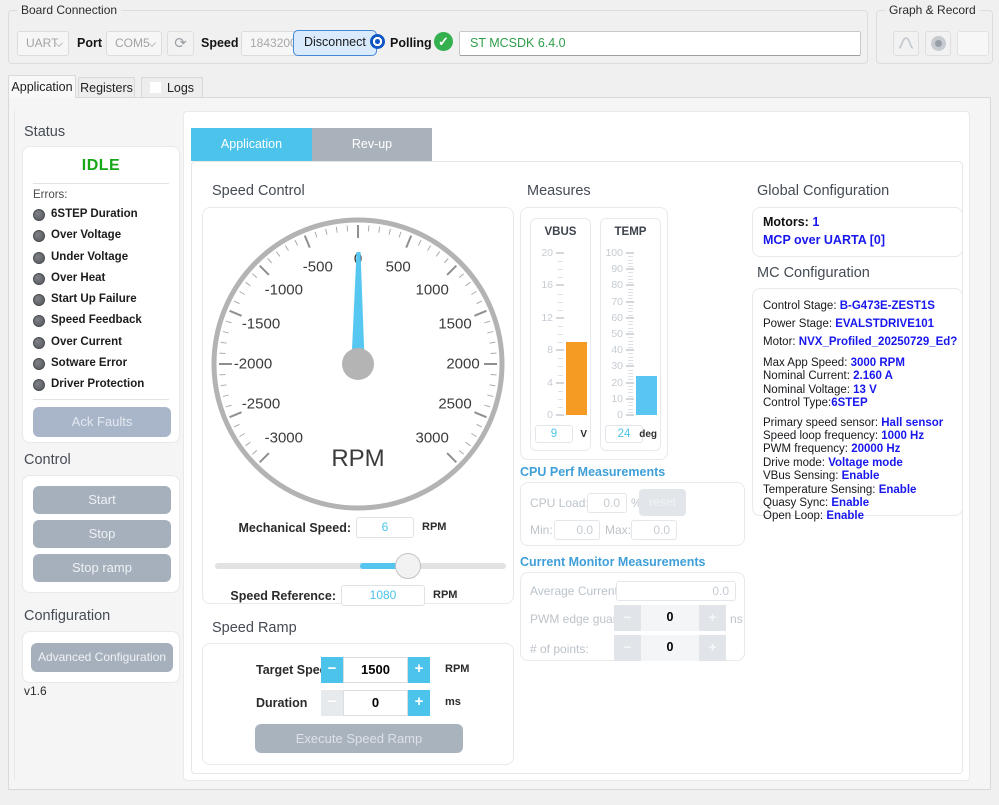 This screenshot has height=805, width=999. What do you see at coordinates (788, 222) in the screenshot?
I see `motors-label: Motors:` at bounding box center [788, 222].